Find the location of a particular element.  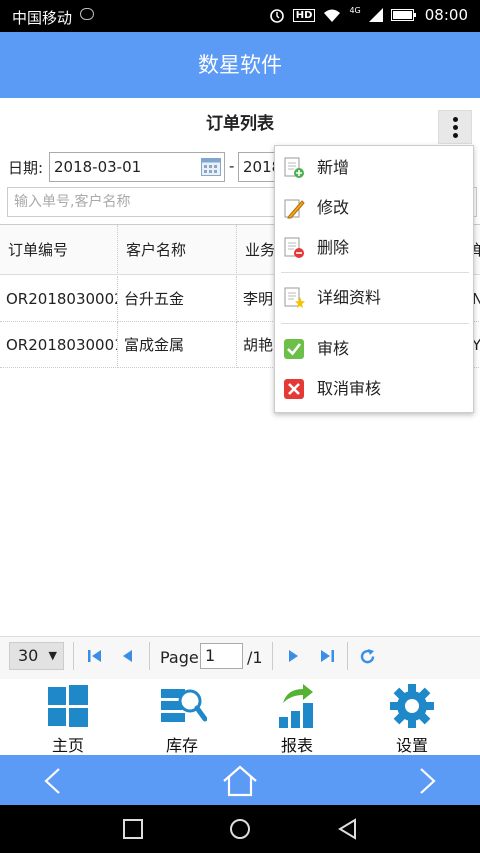

doc-detail-icon is located at coordinates (294, 297).